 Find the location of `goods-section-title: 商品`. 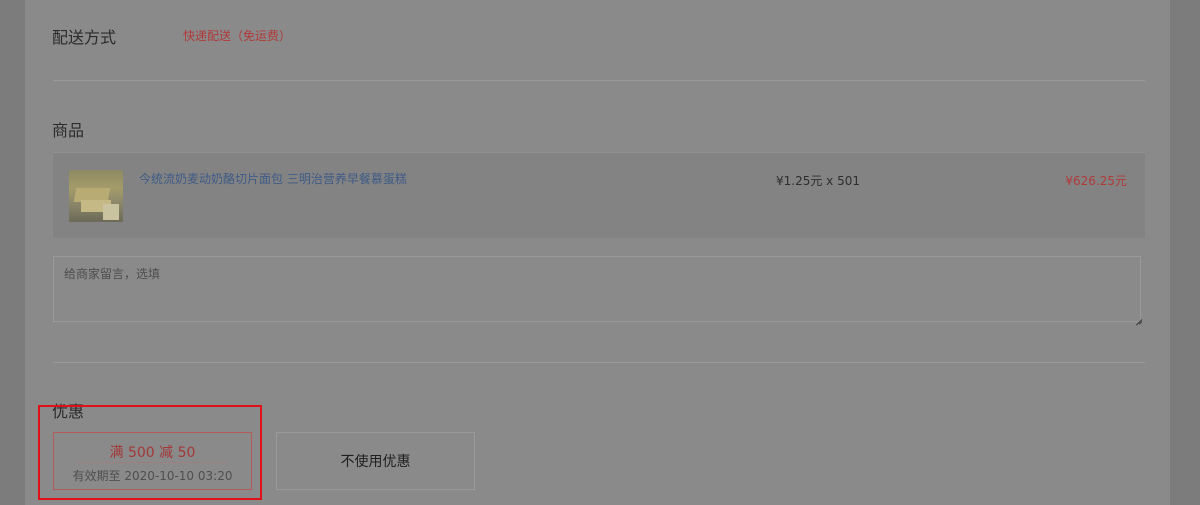

goods-section-title: 商品 is located at coordinates (68, 130).